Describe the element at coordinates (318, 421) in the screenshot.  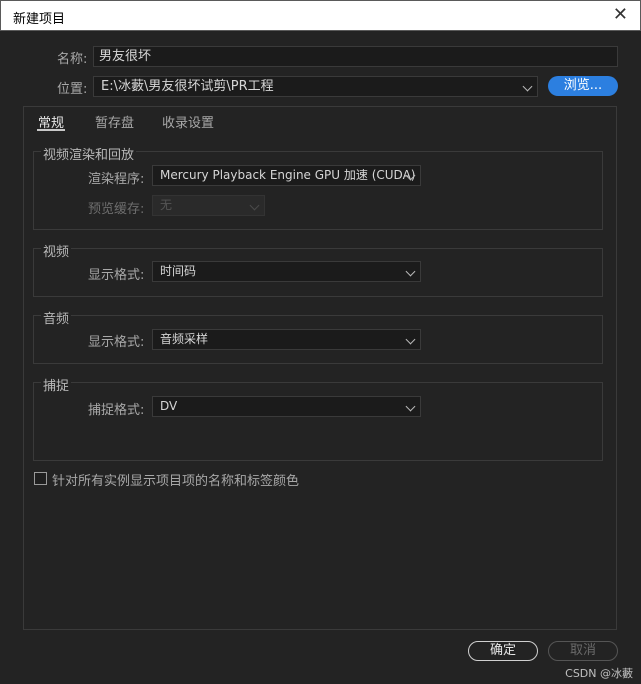
I see `capture-group` at that location.